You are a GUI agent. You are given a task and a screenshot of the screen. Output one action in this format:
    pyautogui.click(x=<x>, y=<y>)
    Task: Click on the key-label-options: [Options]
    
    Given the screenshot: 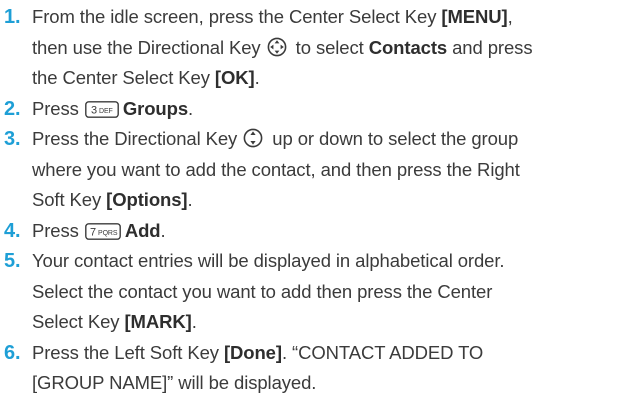 What is the action you would take?
    pyautogui.click(x=147, y=199)
    